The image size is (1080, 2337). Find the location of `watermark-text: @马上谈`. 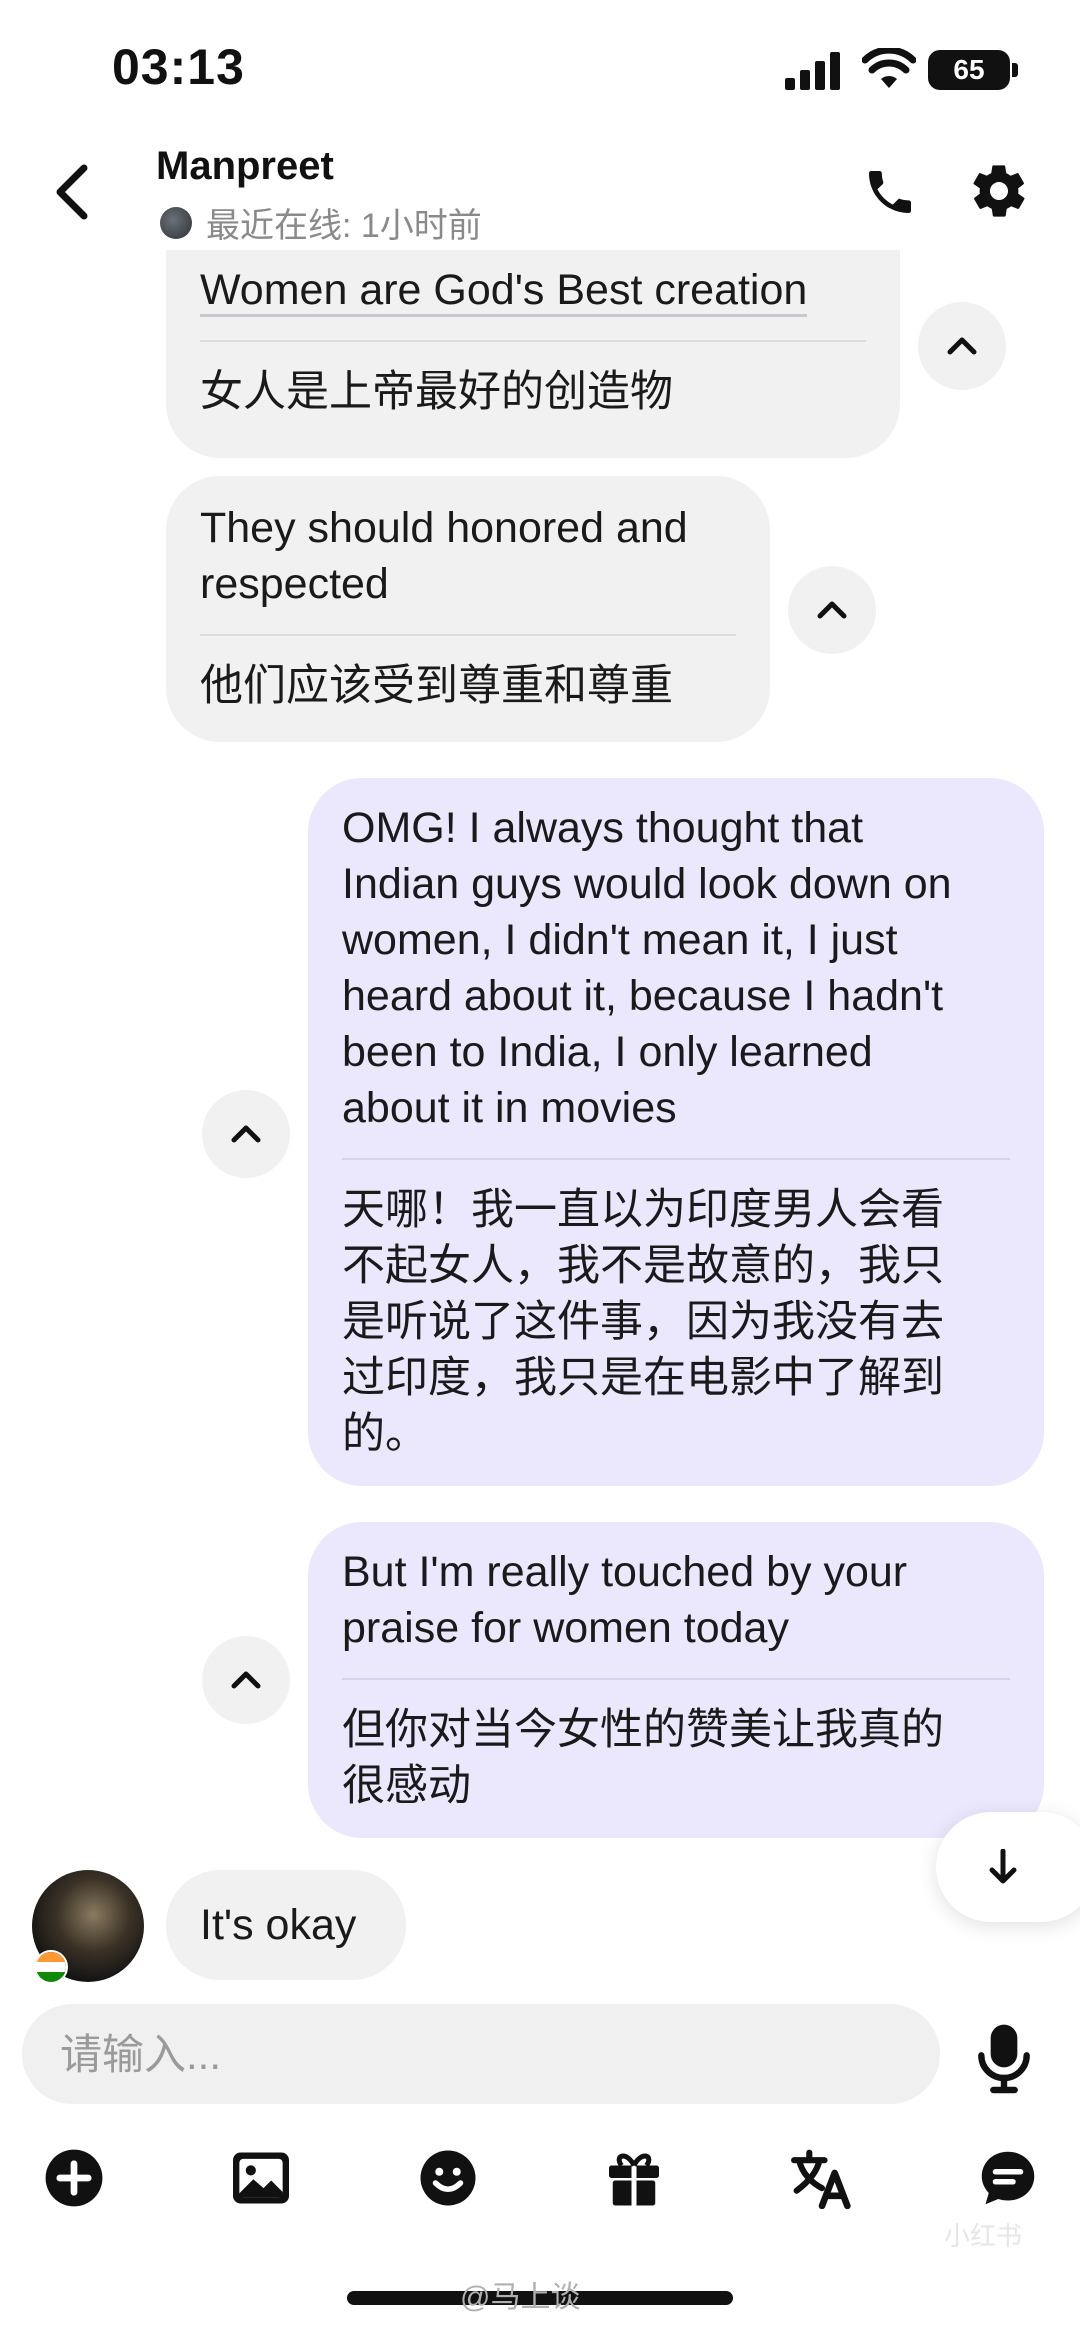

watermark-text: @马上谈 is located at coordinates (520, 2297).